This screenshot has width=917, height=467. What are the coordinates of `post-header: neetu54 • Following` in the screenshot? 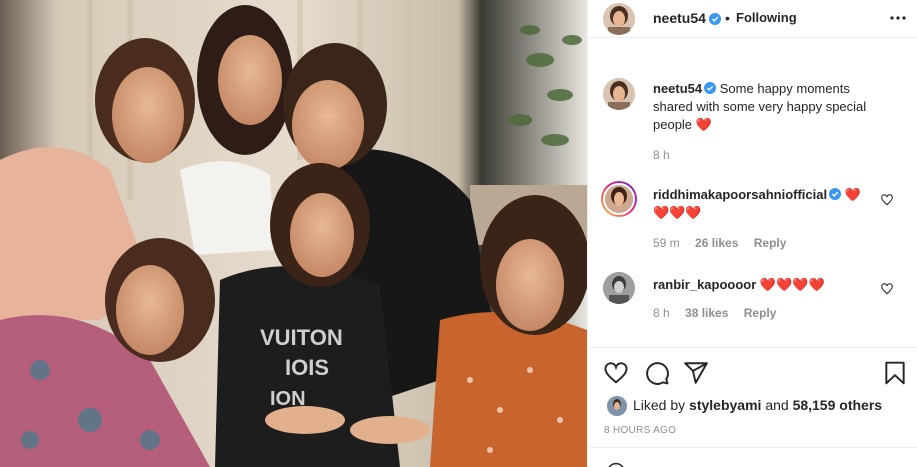 It's located at (752, 19).